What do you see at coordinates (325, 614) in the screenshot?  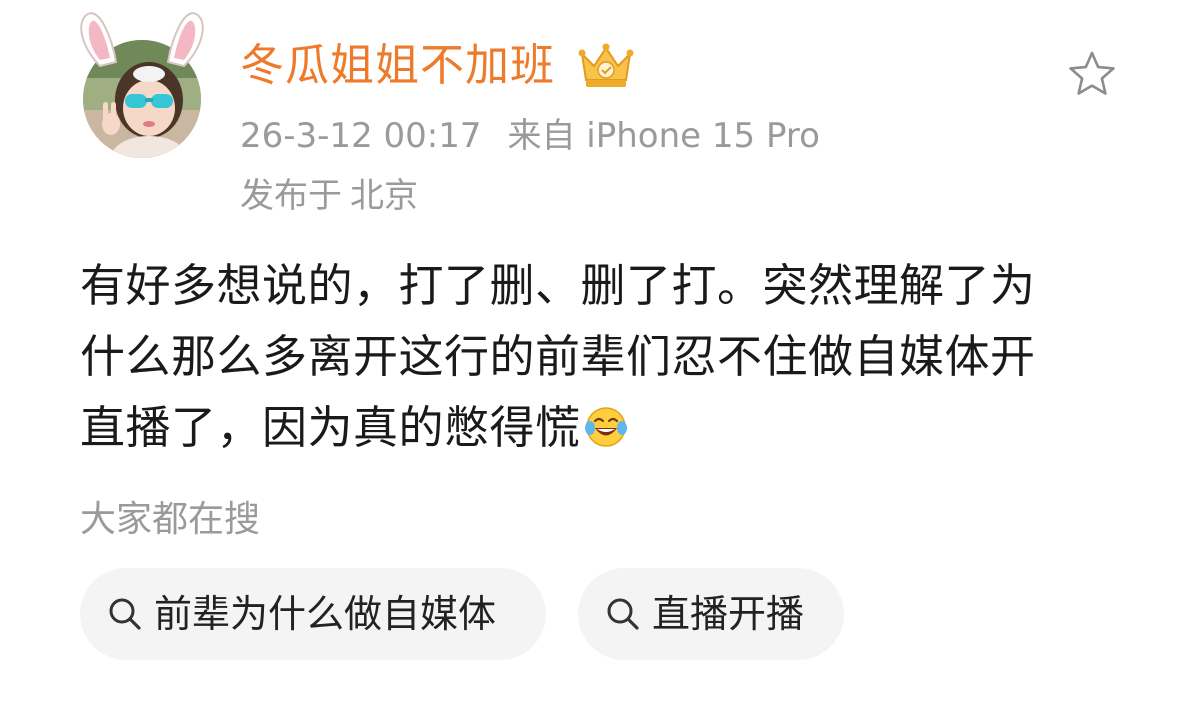 I see `search-chip-label: 前辈为什么做自媒体` at bounding box center [325, 614].